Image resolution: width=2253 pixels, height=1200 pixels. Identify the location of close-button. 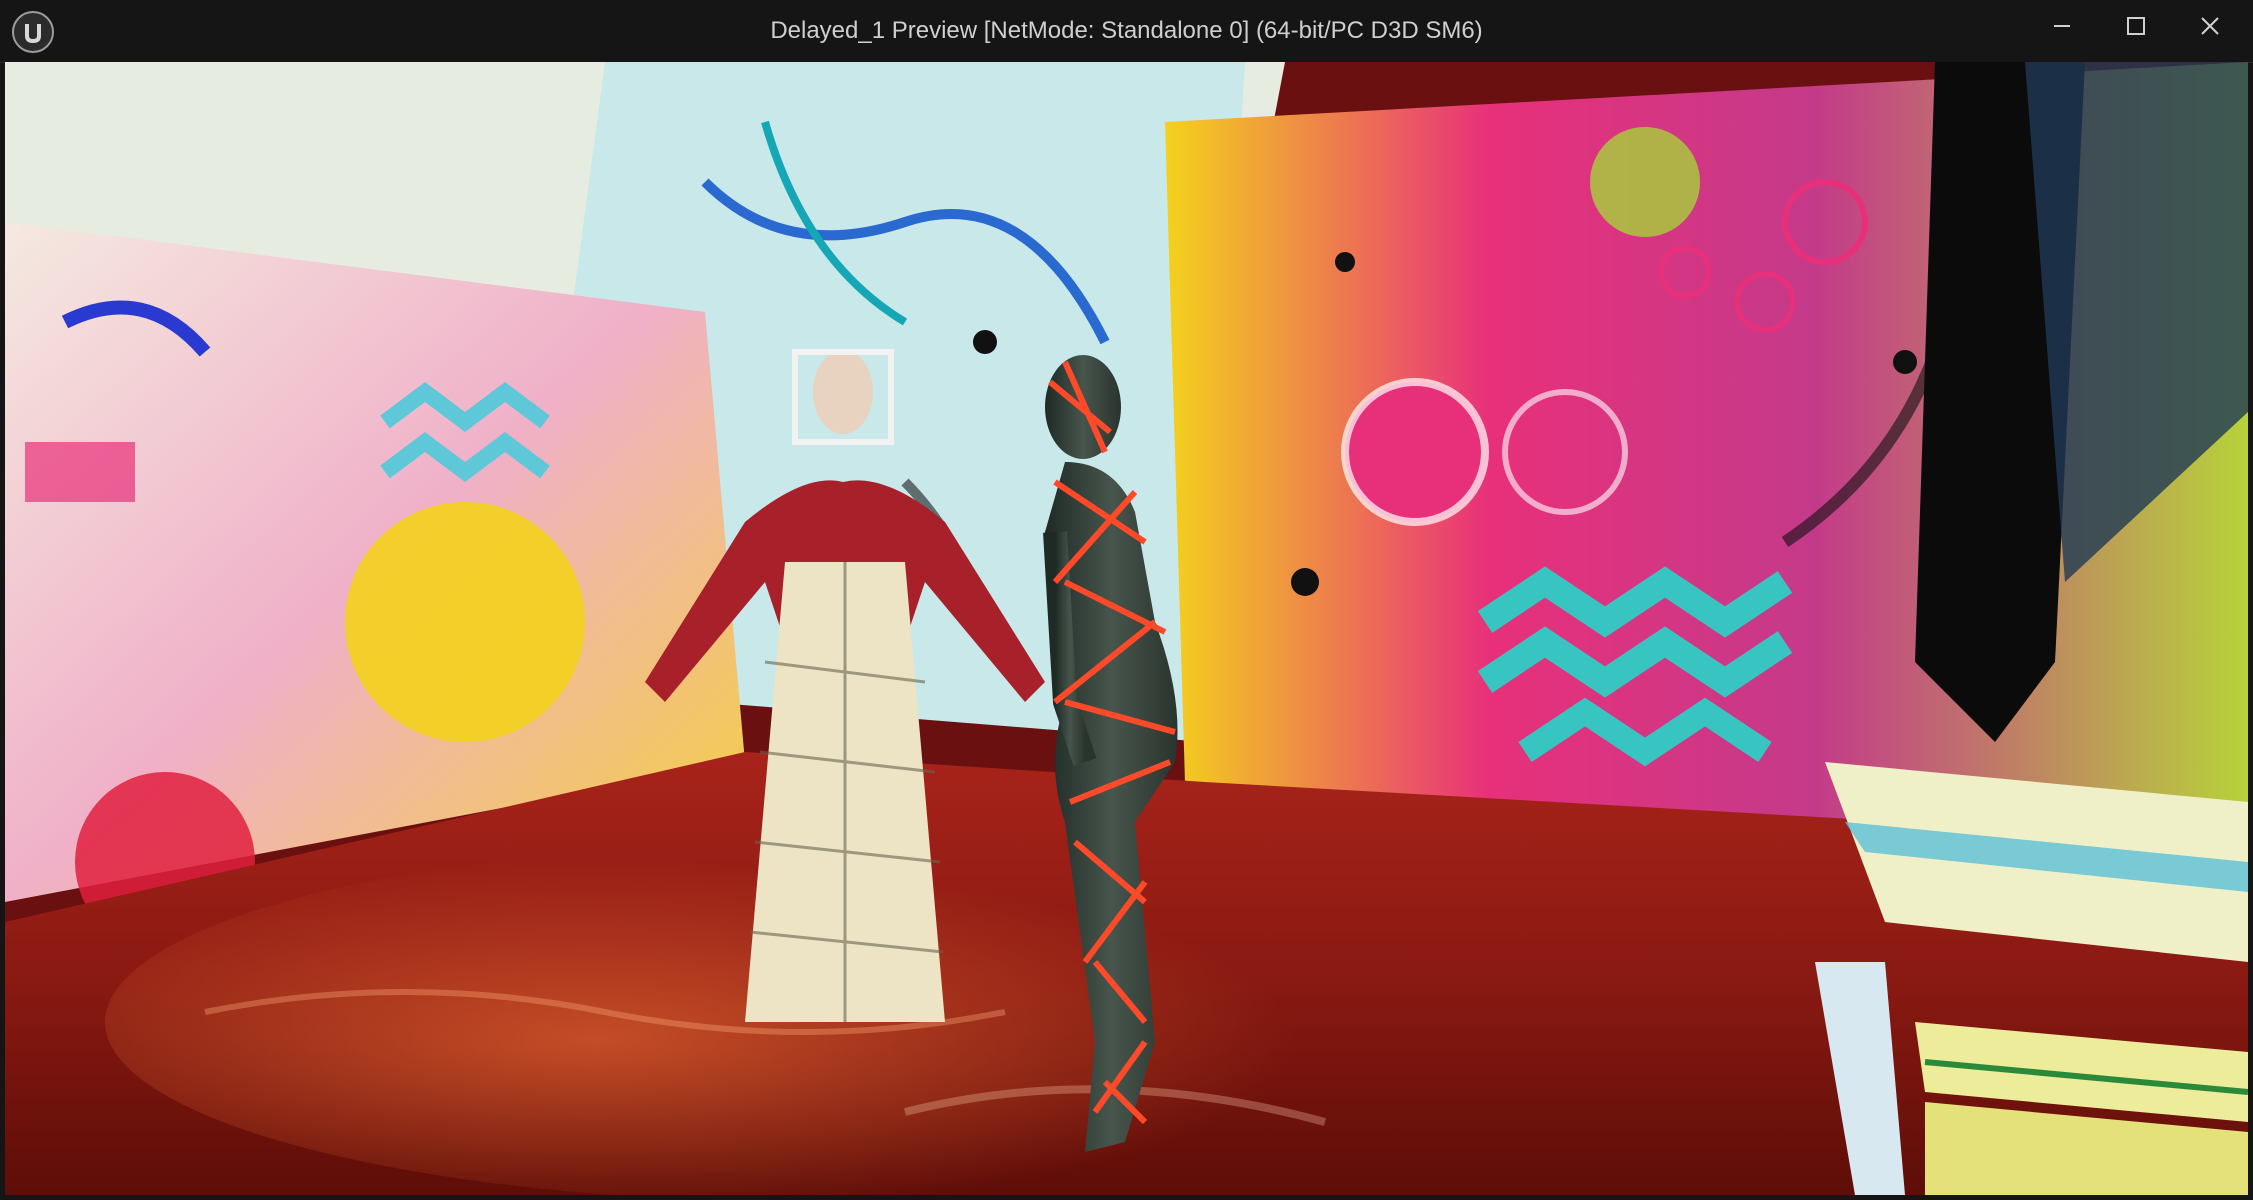
(2210, 26).